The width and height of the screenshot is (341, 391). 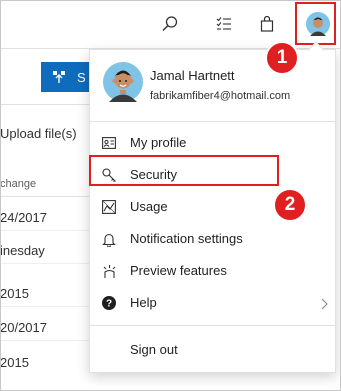 I want to click on menu-item-notification-settings: Notification settings, so click(x=212, y=239).